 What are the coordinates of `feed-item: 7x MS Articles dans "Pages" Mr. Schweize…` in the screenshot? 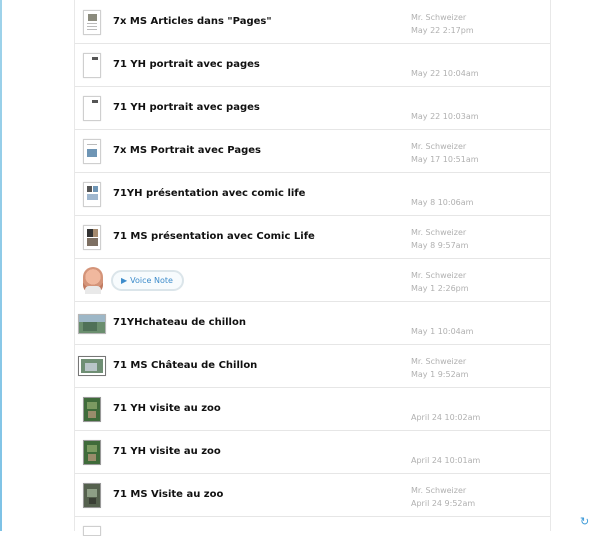 It's located at (312, 22).